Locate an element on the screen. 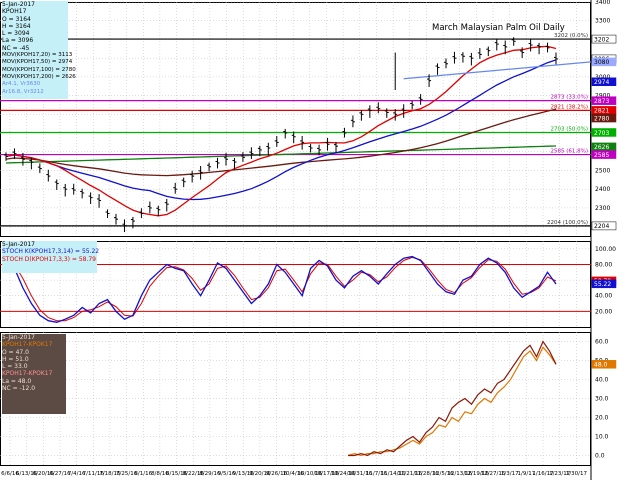 The image size is (640, 480). date-tick-label: 8/1/16 is located at coordinates (143, 474).